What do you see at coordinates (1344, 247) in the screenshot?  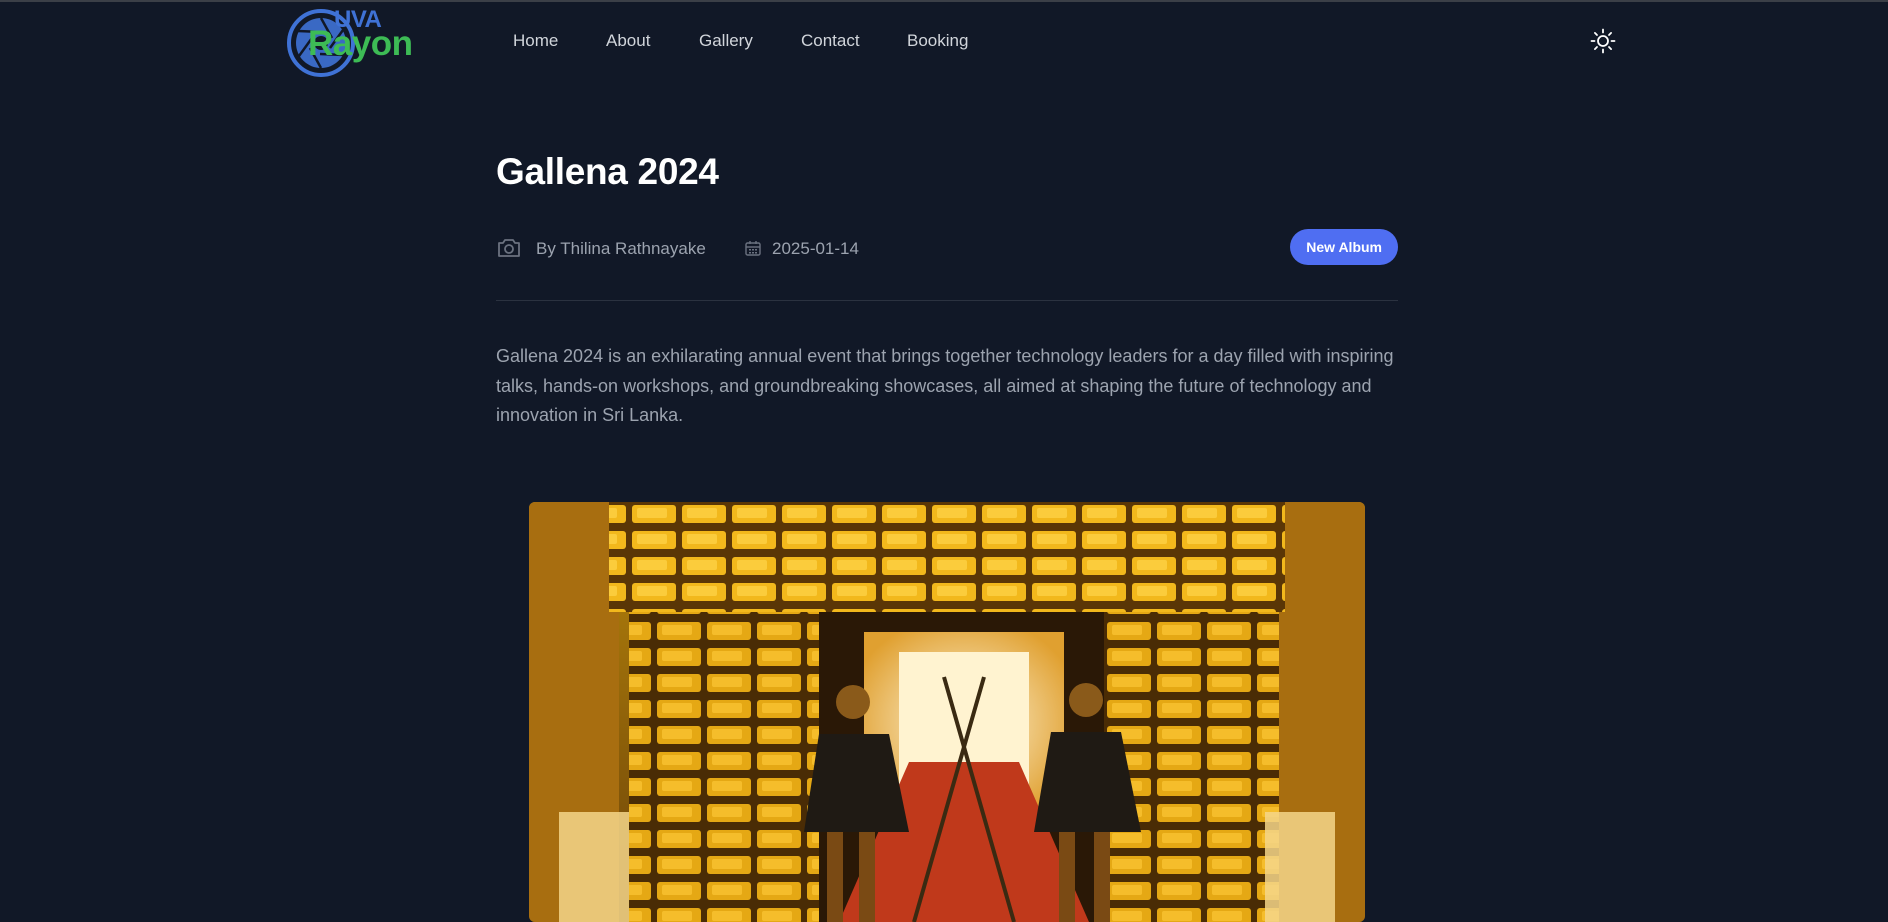 I see `new-album-badge: New Album` at bounding box center [1344, 247].